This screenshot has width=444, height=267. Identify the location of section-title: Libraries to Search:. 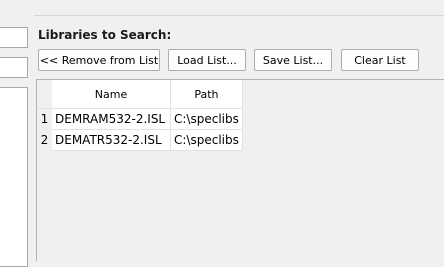
(105, 35).